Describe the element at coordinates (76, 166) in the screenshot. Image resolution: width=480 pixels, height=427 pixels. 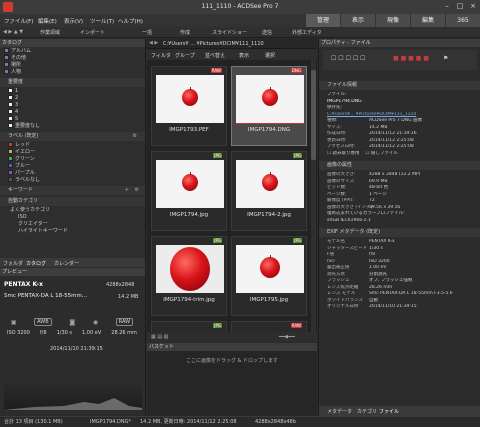
I see `label-item: ブルー` at that location.